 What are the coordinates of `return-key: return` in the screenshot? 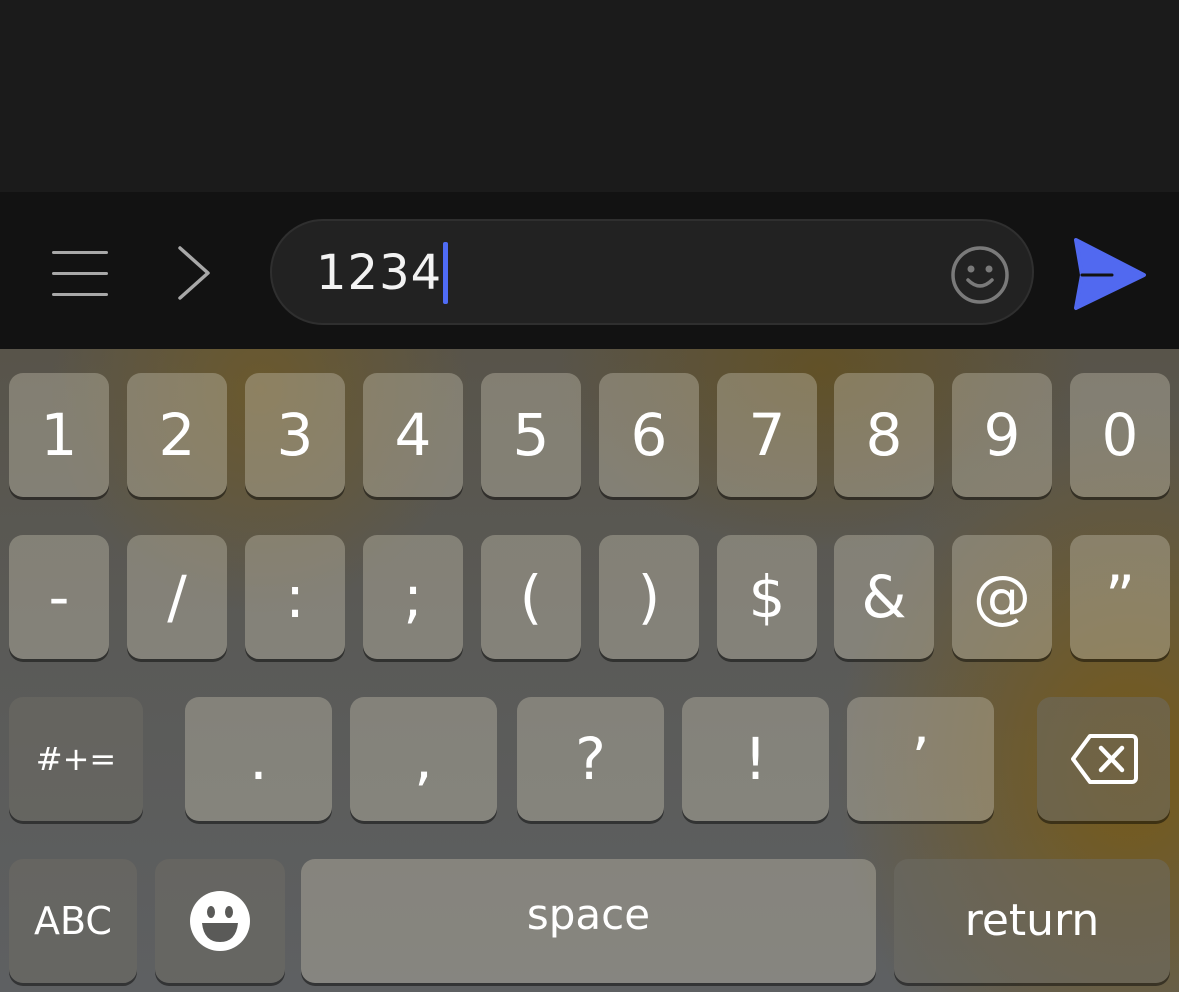 It's located at (1032, 921).